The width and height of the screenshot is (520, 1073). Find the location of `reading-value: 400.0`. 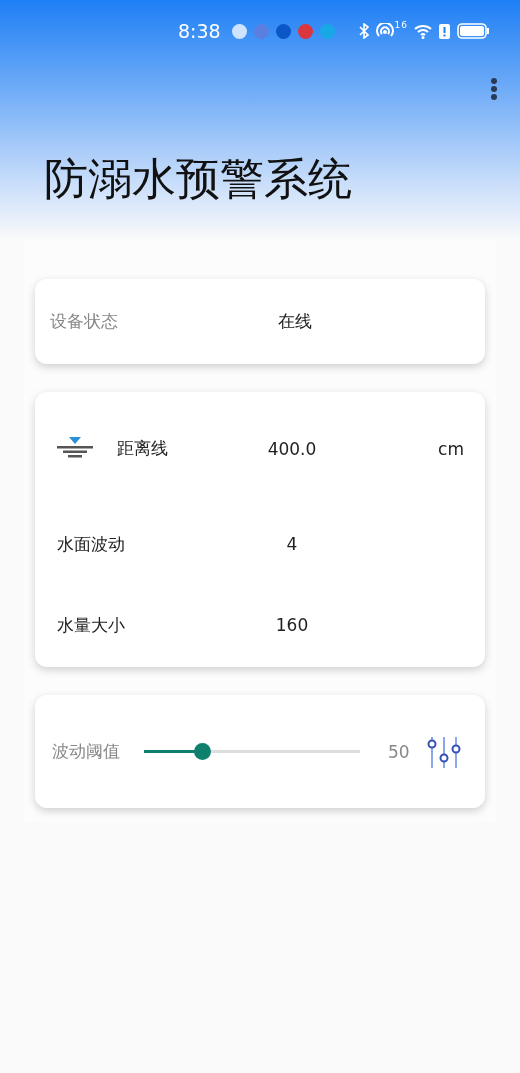

reading-value: 400.0 is located at coordinates (292, 448).